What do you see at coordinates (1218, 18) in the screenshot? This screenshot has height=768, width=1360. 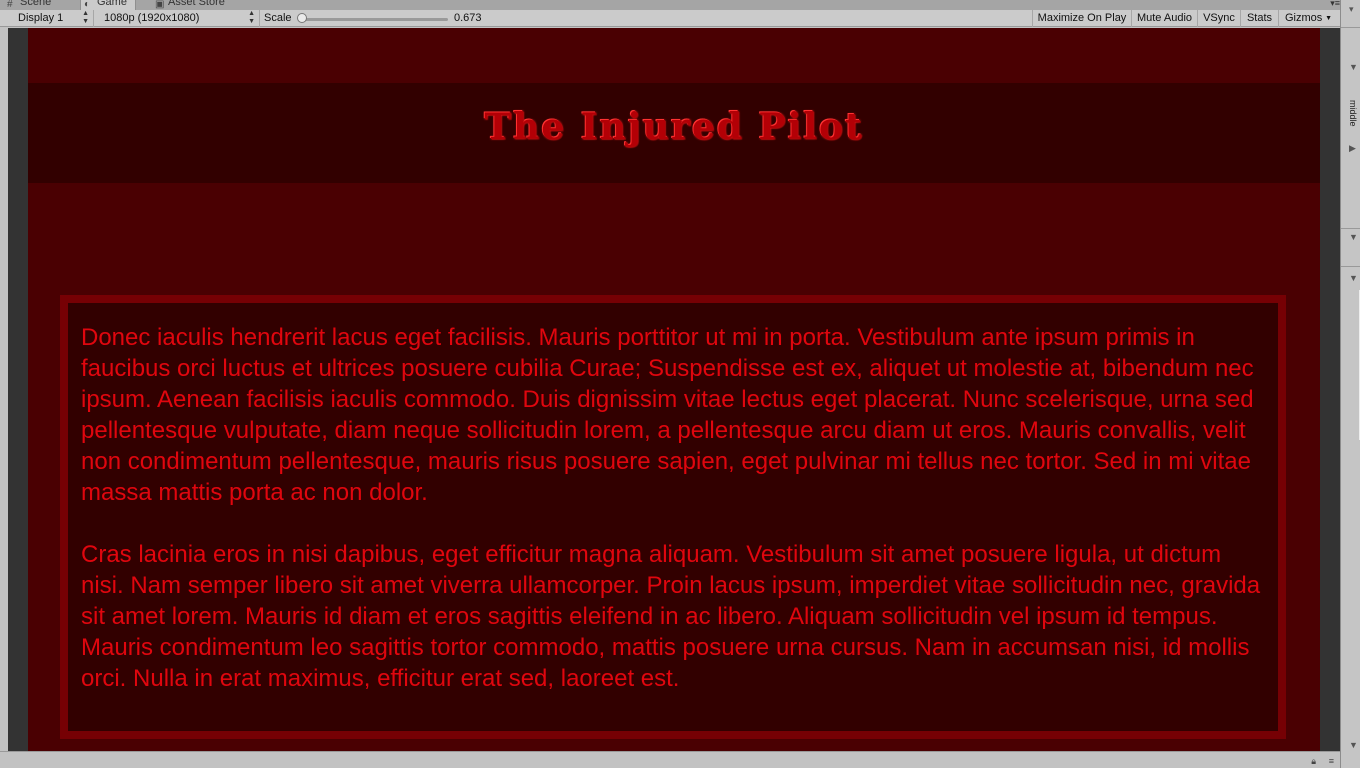 I see `vsync-toggle: VSync` at bounding box center [1218, 18].